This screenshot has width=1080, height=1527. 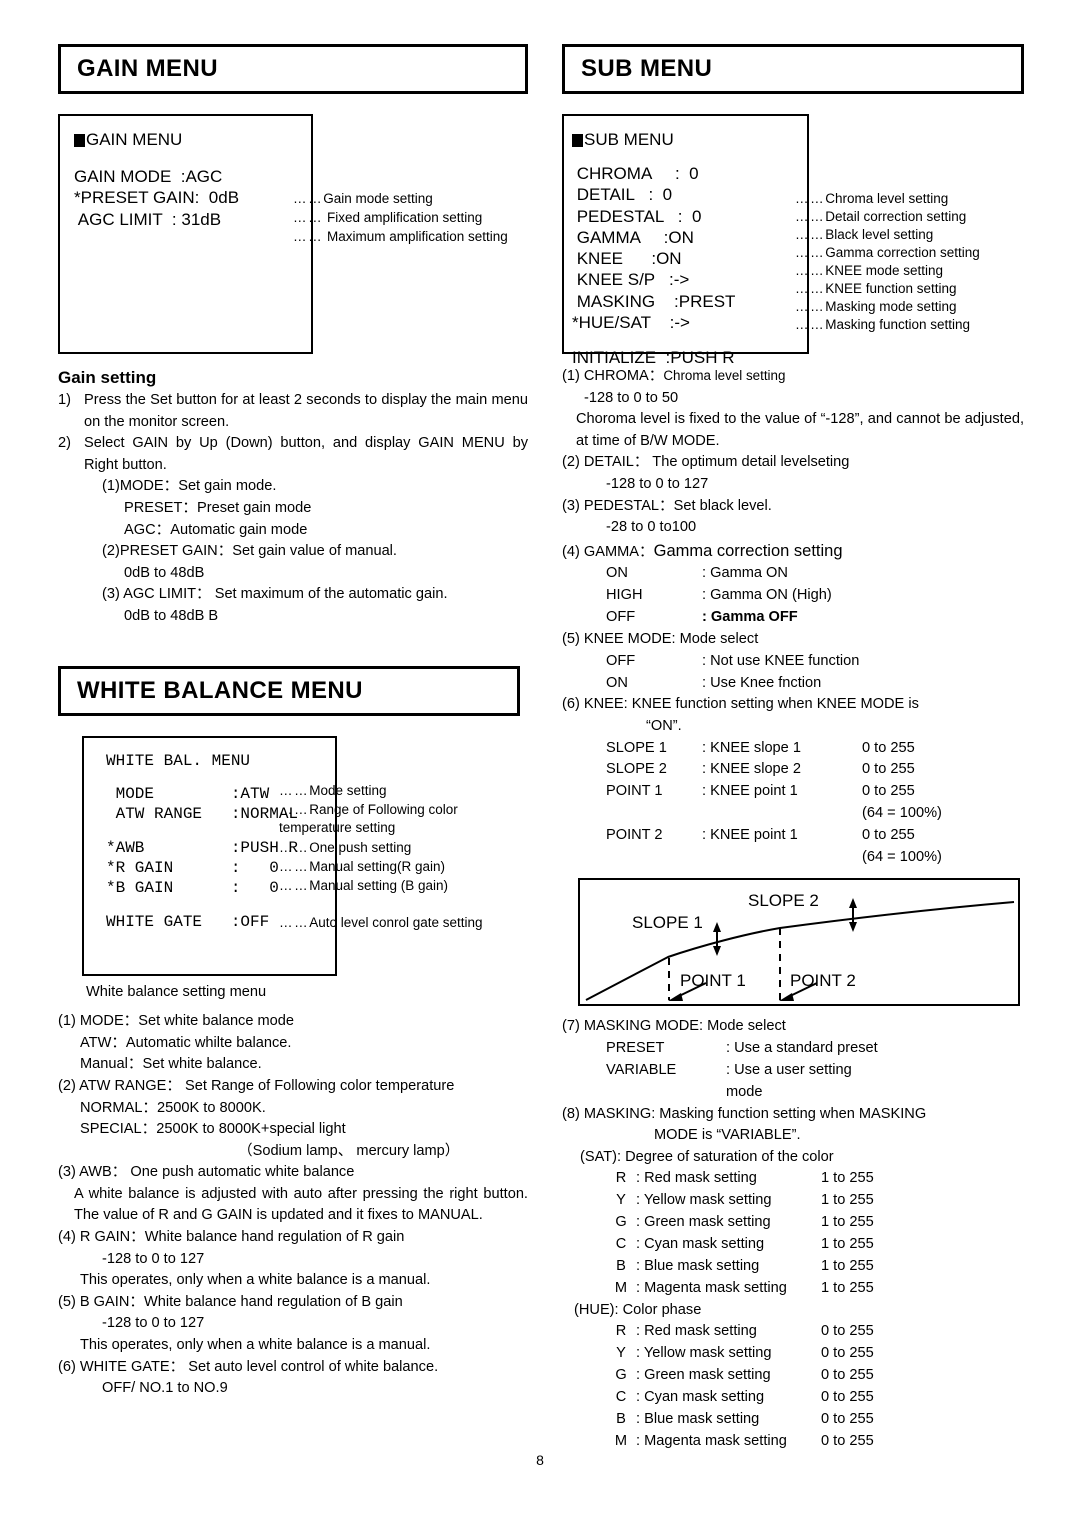 I want to click on gamma-option-name: HIGH, so click(x=624, y=595).